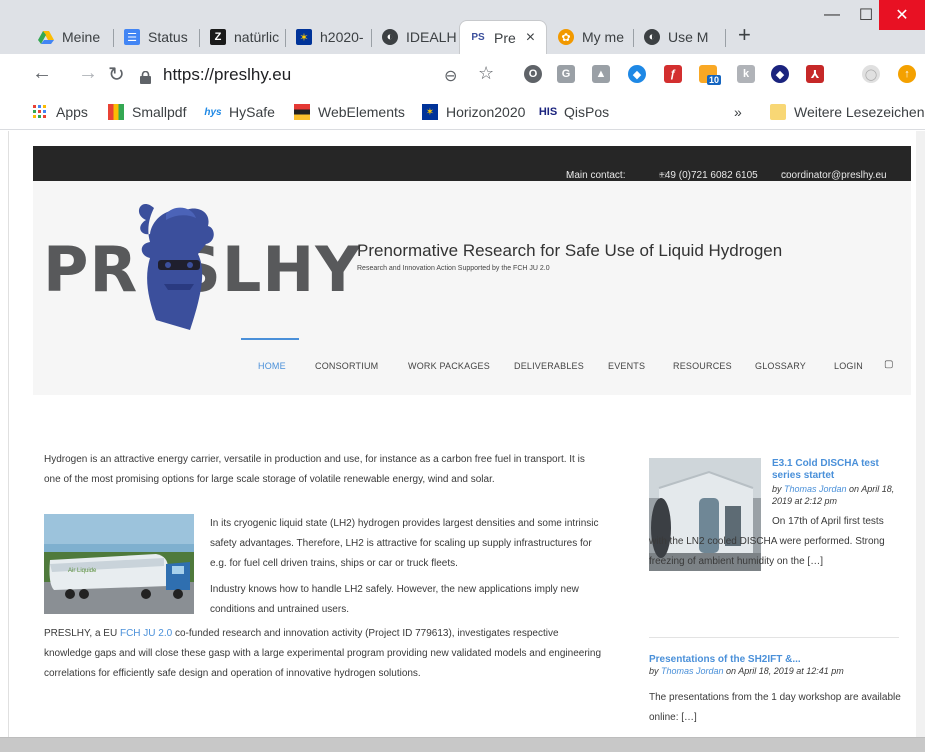 This screenshot has width=925, height=752. Describe the element at coordinates (780, 74) in the screenshot. I see `dark-extension-icon: ◆` at that location.